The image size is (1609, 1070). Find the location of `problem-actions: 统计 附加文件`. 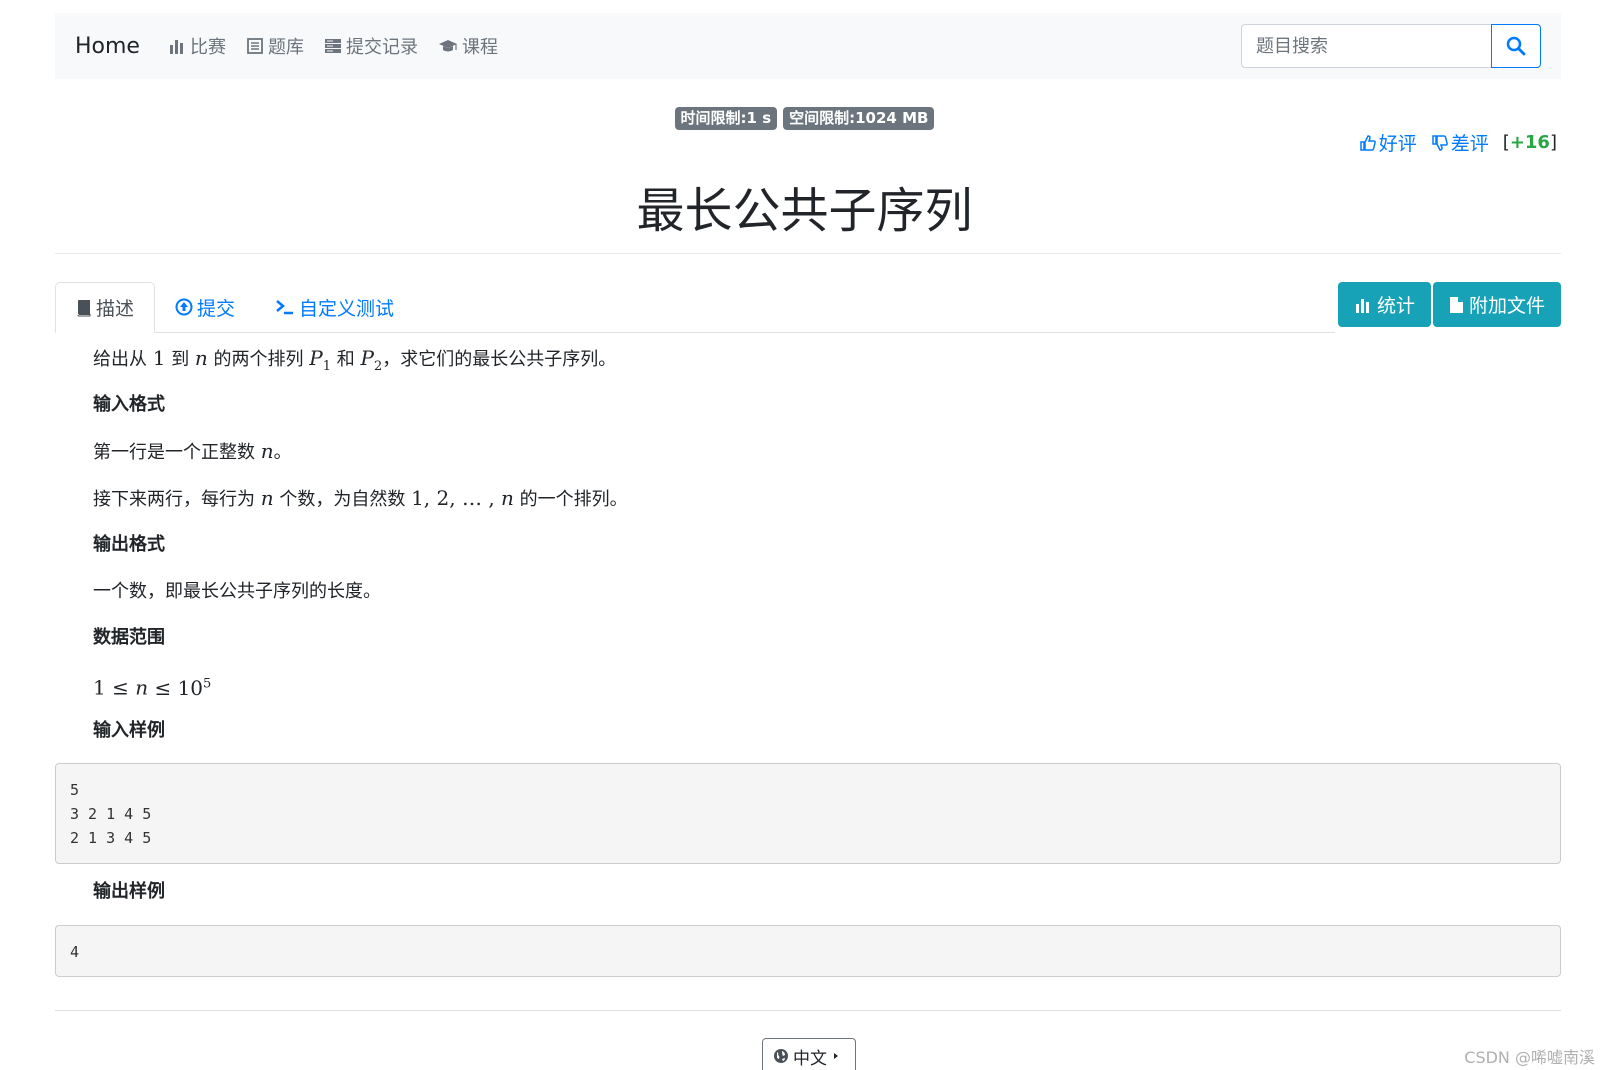

problem-actions: 统计 附加文件 is located at coordinates (1449, 304).